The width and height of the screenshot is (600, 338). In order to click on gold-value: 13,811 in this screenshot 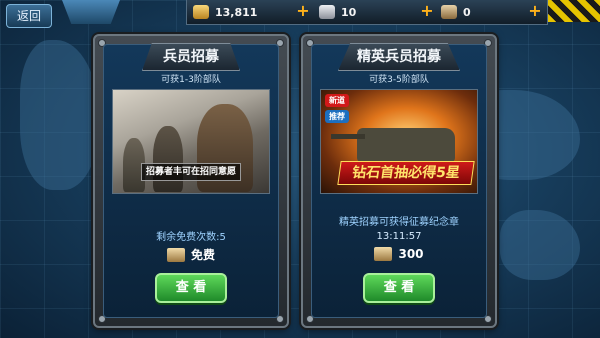, I will do `click(236, 12)`.